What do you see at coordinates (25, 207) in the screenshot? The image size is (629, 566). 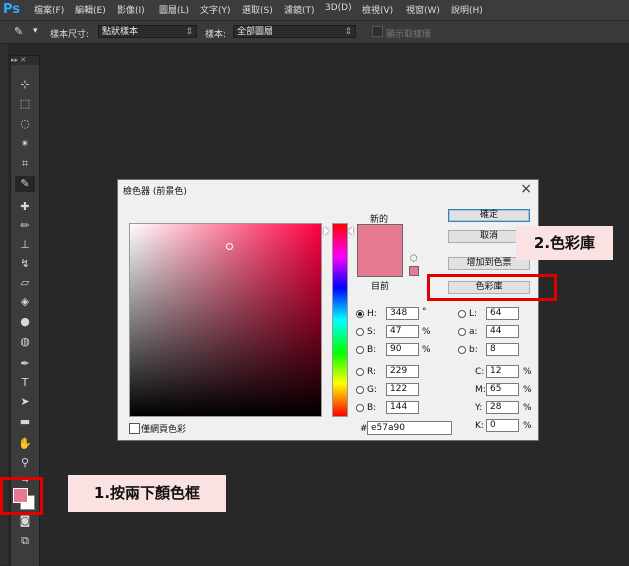 I see `healing-brush-tool-icon: ✚` at bounding box center [25, 207].